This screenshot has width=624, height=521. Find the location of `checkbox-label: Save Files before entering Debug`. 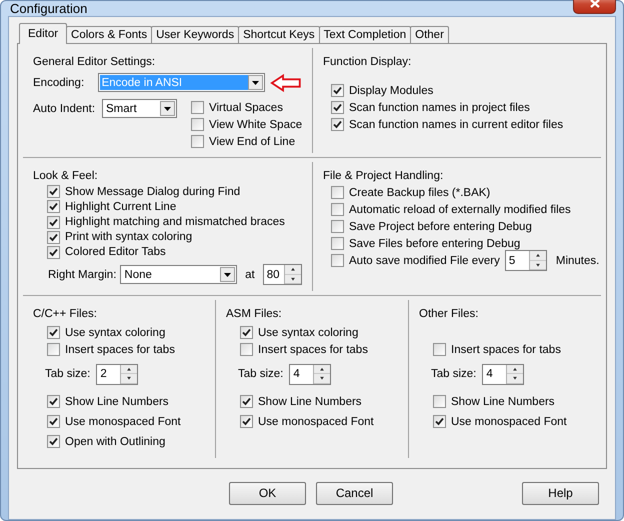

checkbox-label: Save Files before entering Debug is located at coordinates (434, 244).